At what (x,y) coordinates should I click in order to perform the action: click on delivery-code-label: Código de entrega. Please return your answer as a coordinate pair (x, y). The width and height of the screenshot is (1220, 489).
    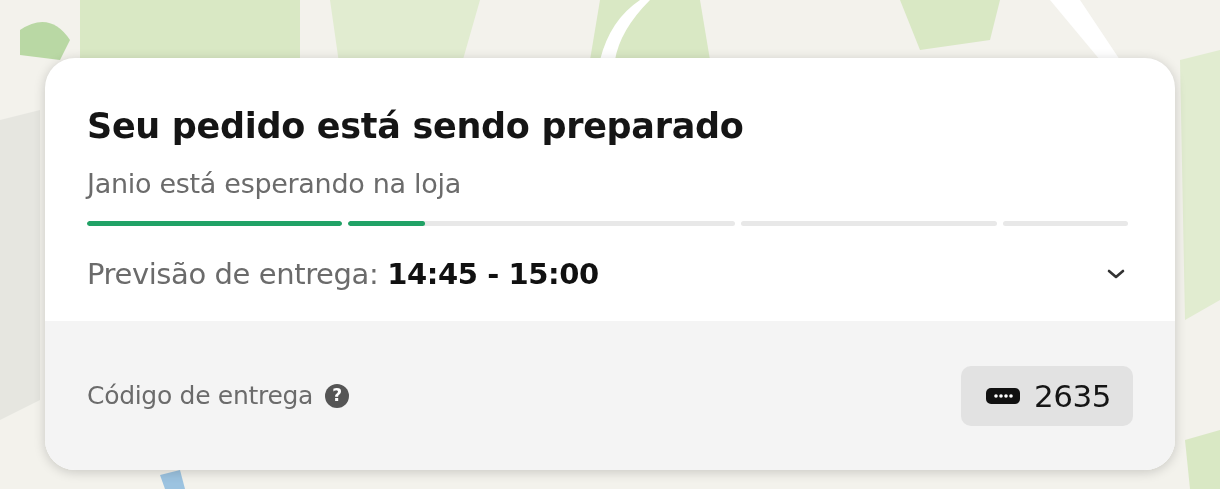
    Looking at the image, I should click on (200, 395).